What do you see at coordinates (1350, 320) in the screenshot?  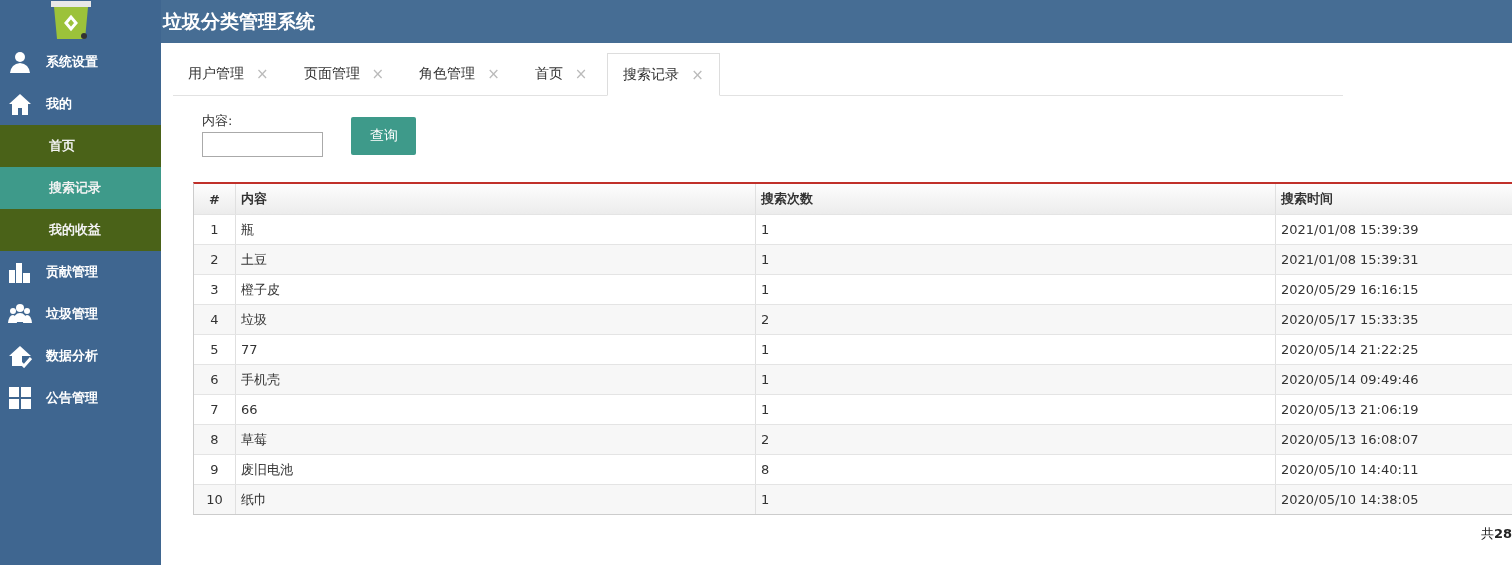 I see `table-cell-text: 2020/05/17 15:33:35` at bounding box center [1350, 320].